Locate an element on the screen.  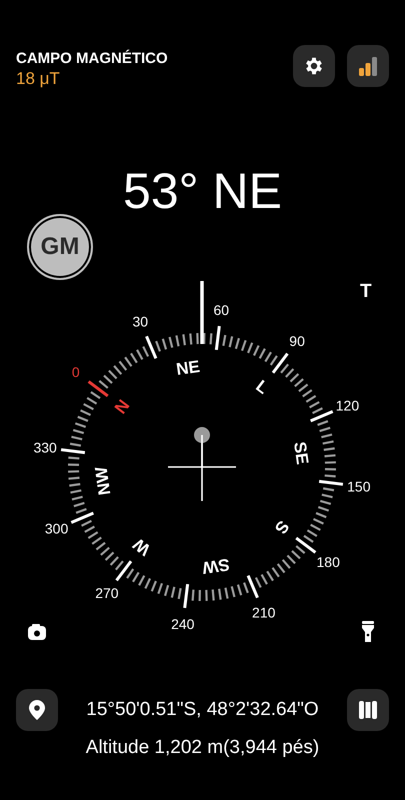
degree-label: 210 is located at coordinates (264, 612).